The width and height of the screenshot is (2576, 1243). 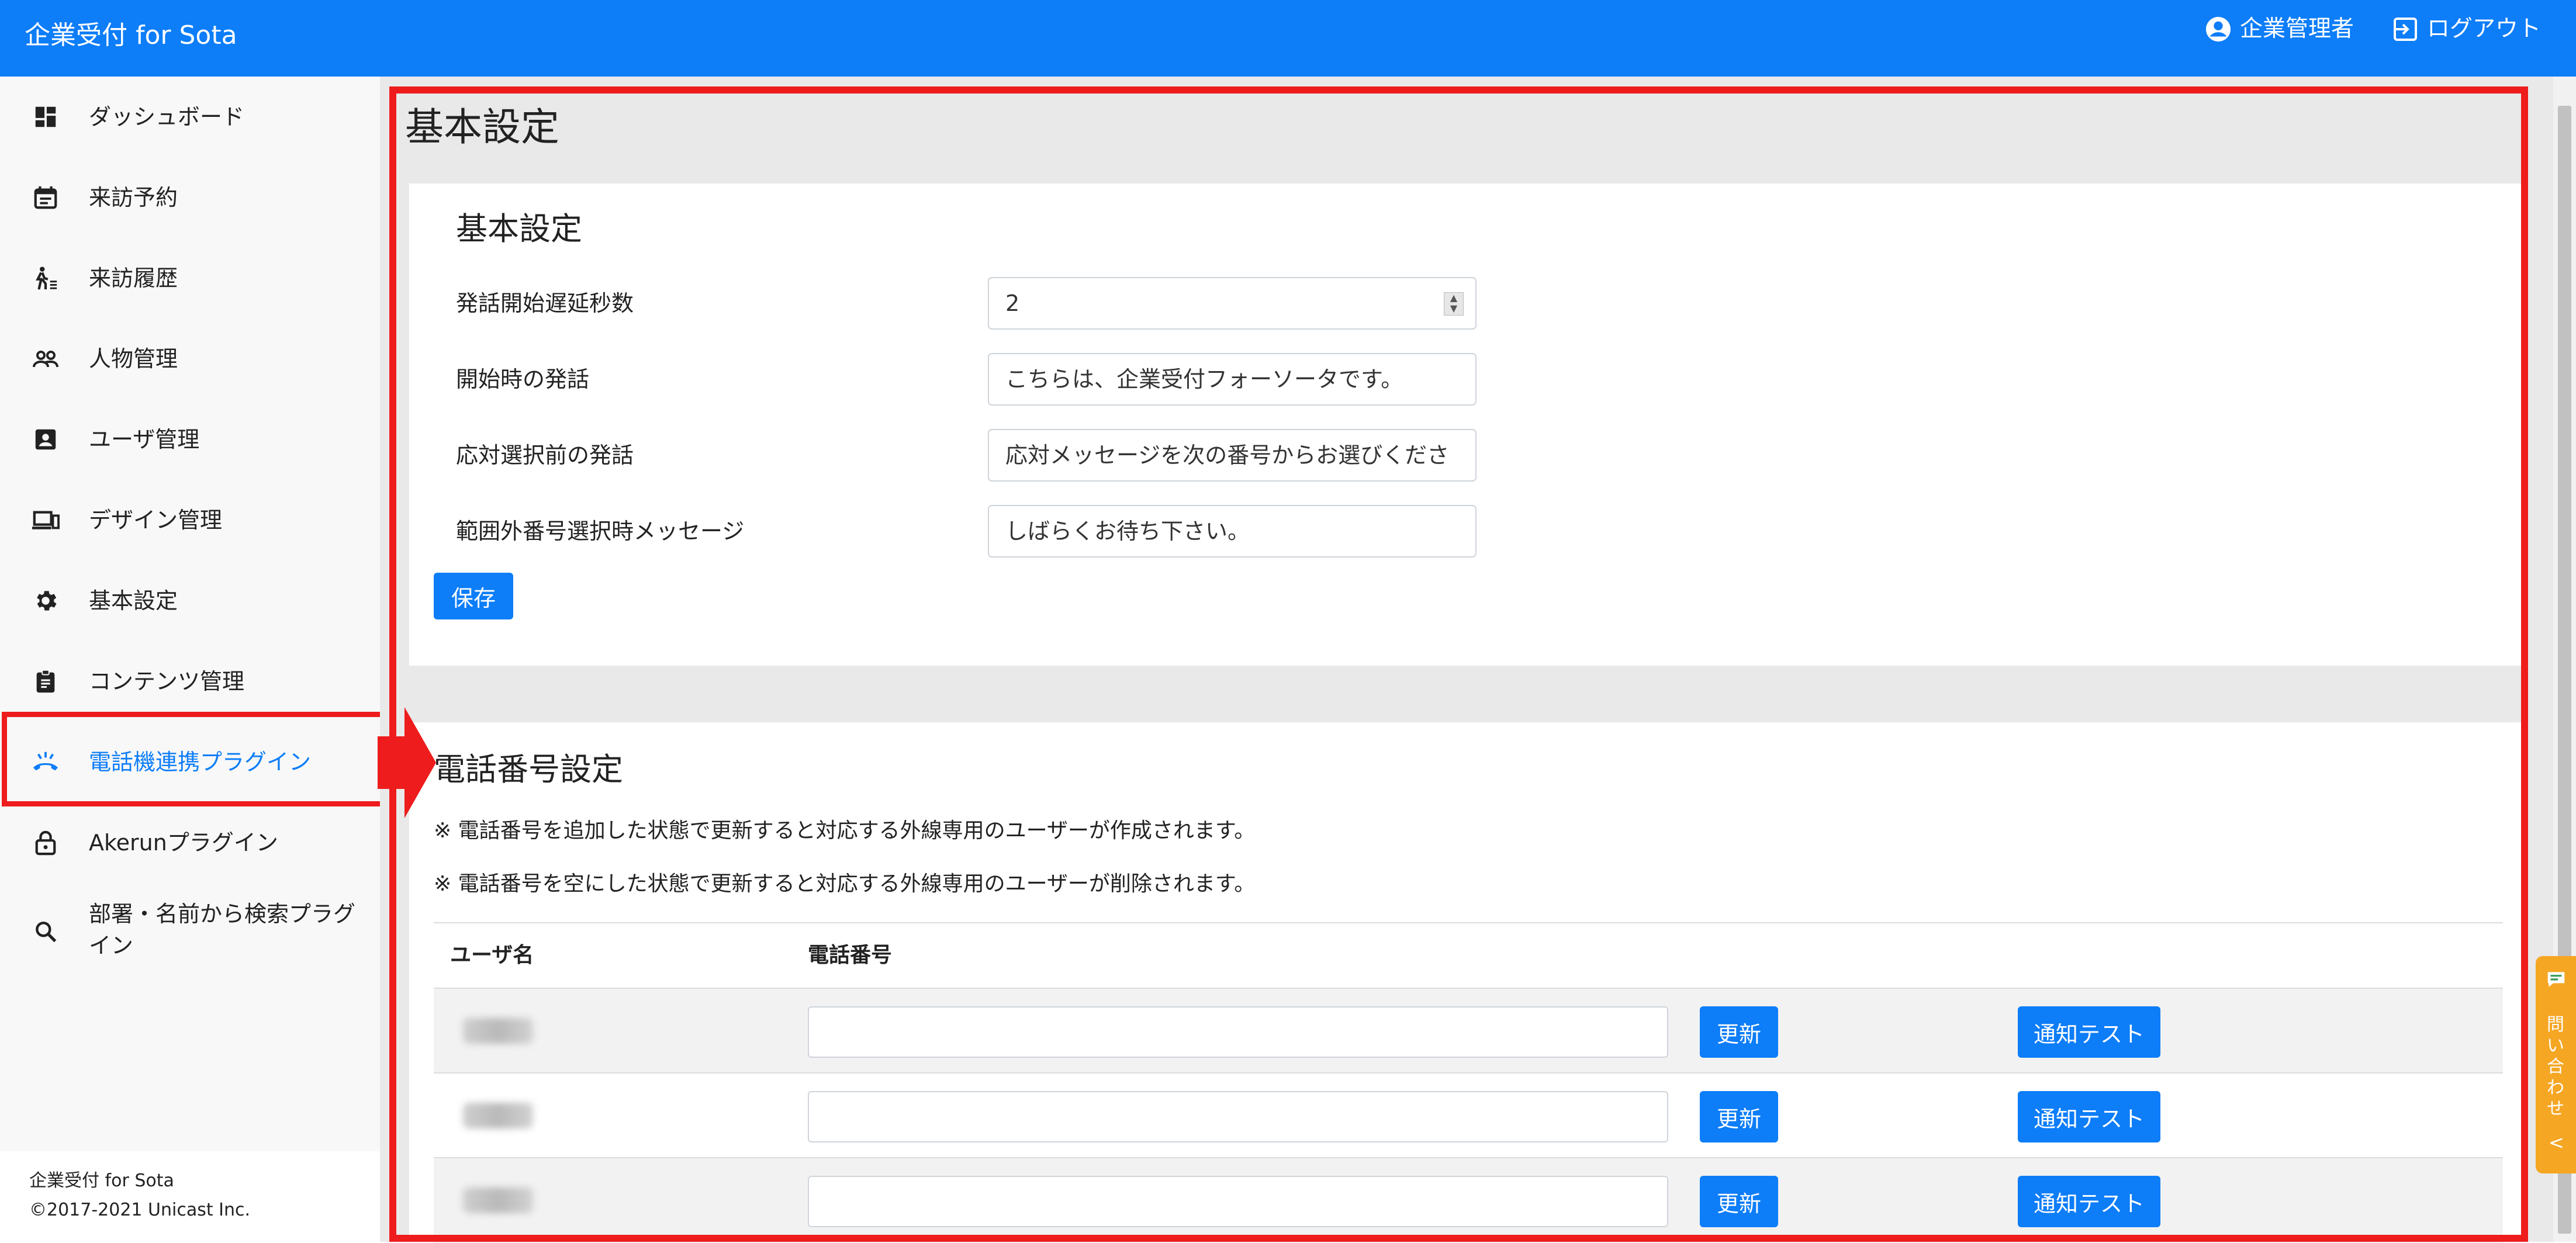 What do you see at coordinates (519, 228) in the screenshot?
I see `basic-settings-title: 基本設定` at bounding box center [519, 228].